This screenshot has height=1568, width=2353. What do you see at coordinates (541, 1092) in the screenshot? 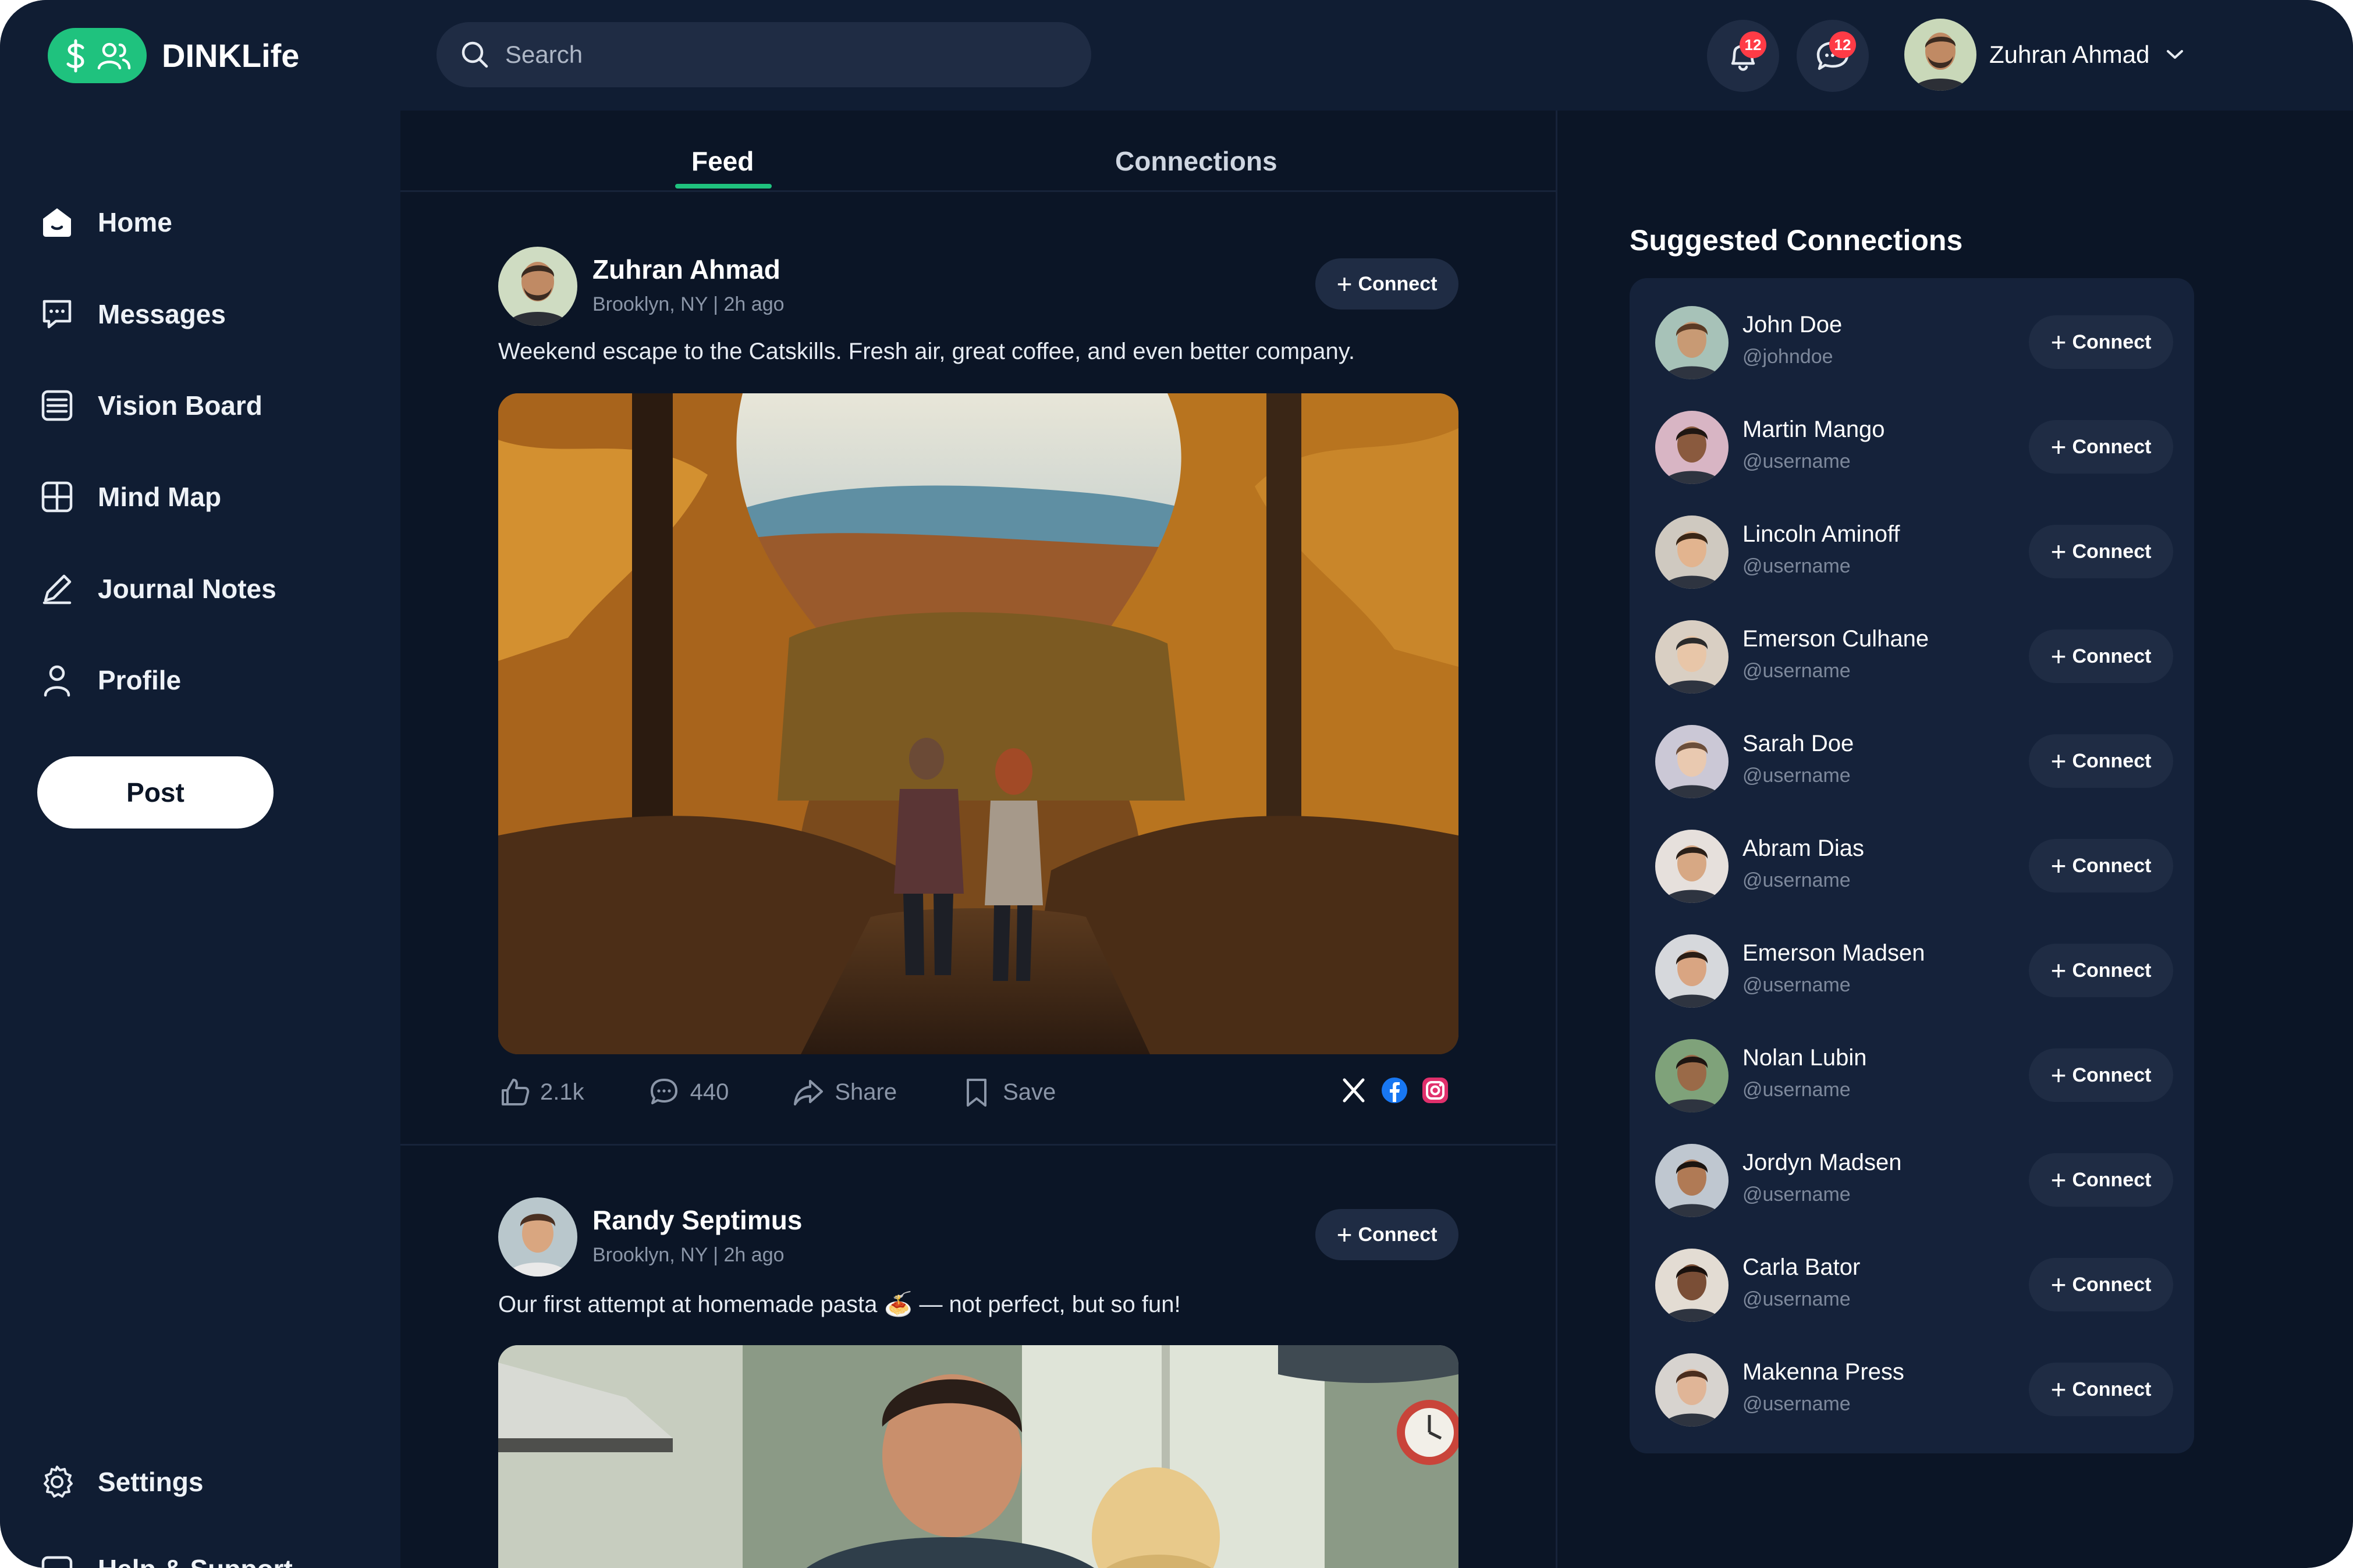
I see `like-button: 2.1k` at bounding box center [541, 1092].